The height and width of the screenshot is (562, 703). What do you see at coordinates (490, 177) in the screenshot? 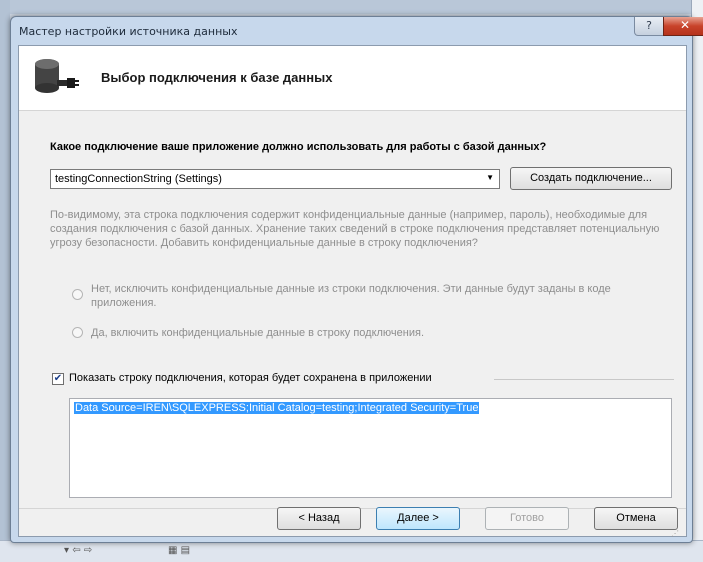
I see `chevron-down-icon: ▼` at bounding box center [490, 177].